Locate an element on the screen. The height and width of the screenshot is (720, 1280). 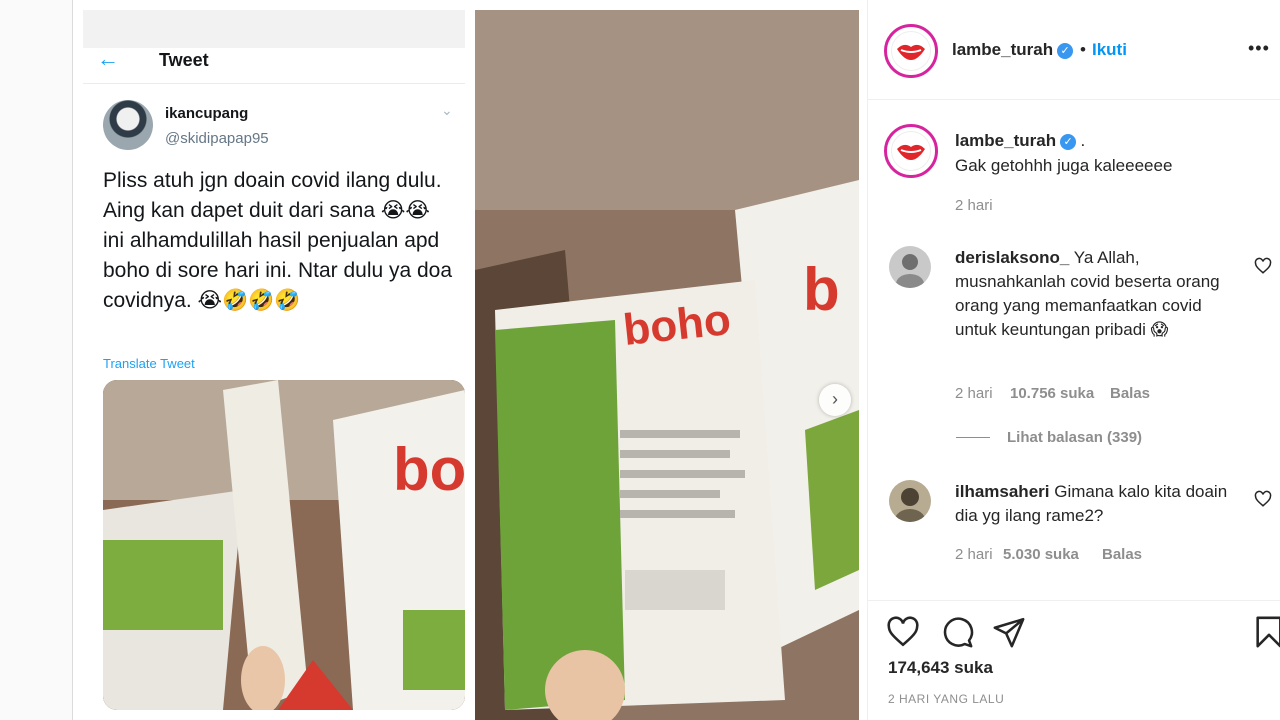
comment-username: ilhamsaheri is located at coordinates (1002, 491).